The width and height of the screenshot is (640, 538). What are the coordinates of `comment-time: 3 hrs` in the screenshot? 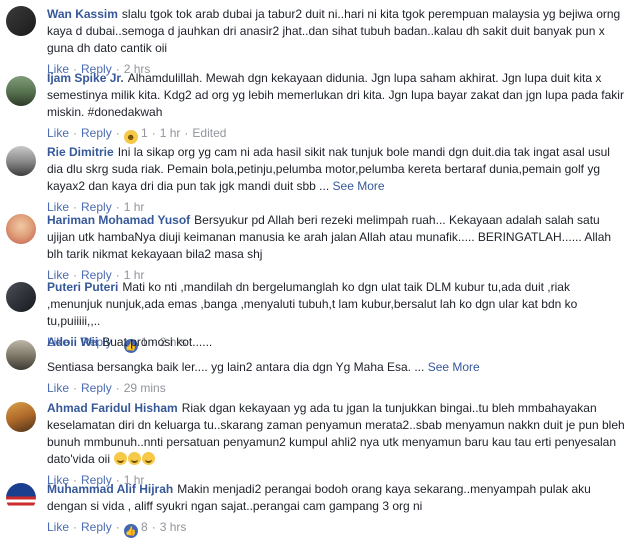 It's located at (173, 527).